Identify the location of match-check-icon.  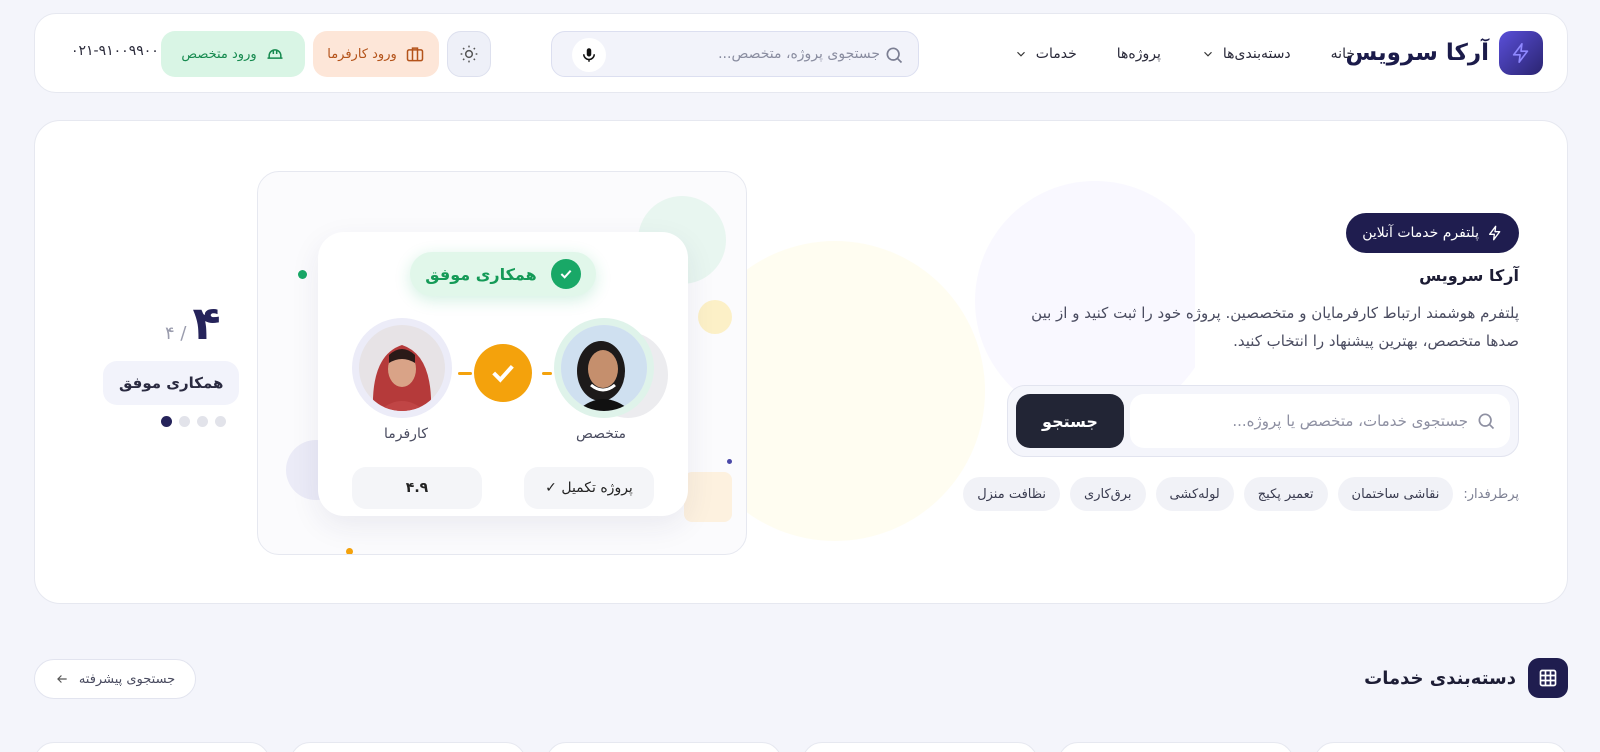
(503, 373).